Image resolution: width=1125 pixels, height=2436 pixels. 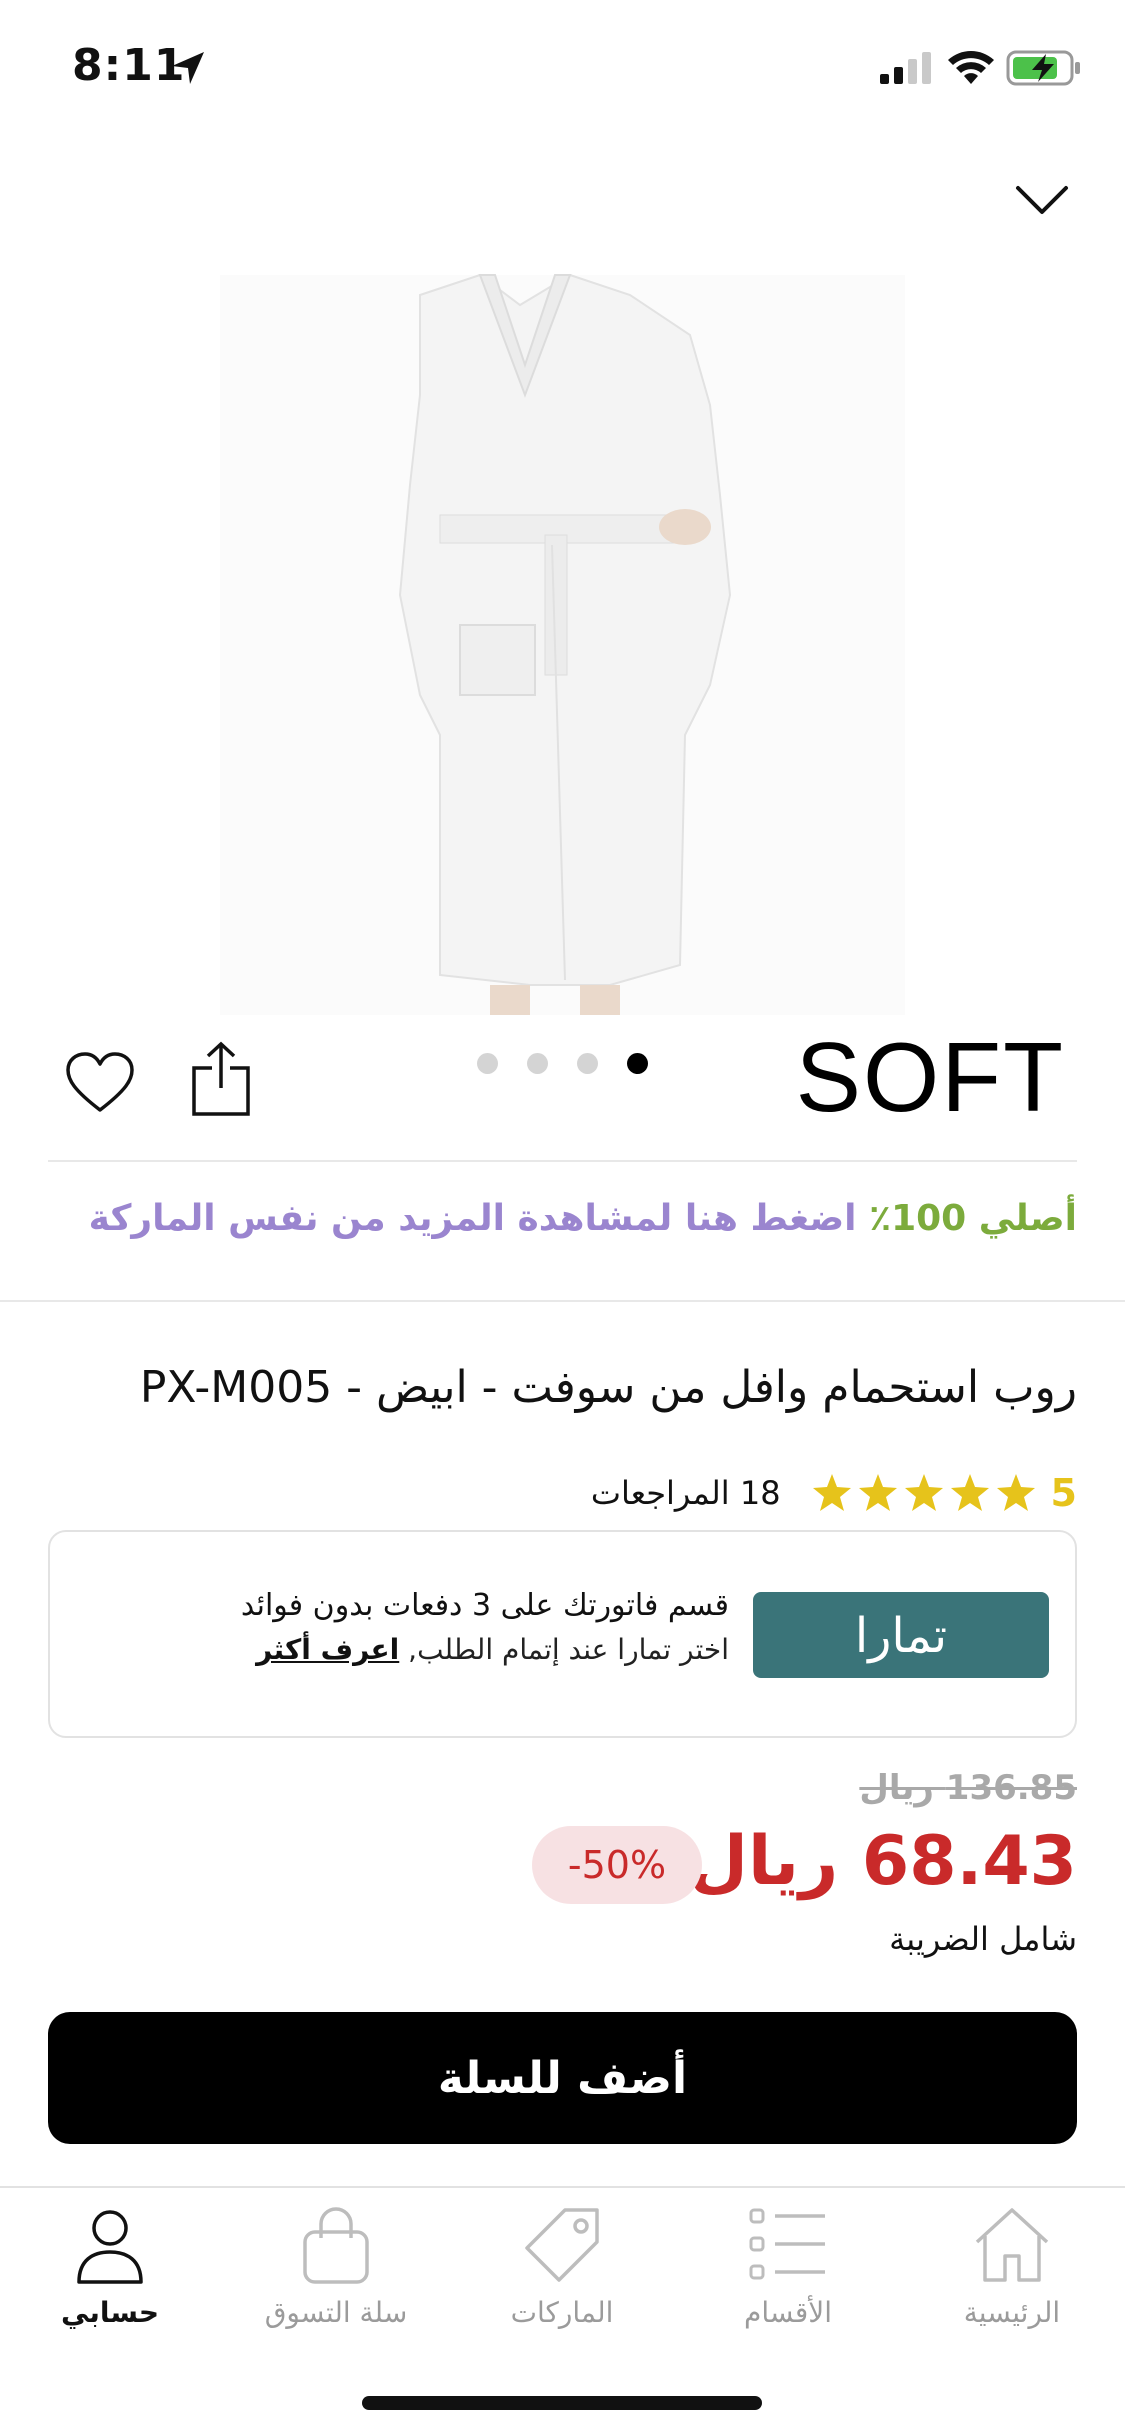 I want to click on user-icon, so click(x=110, y=2247).